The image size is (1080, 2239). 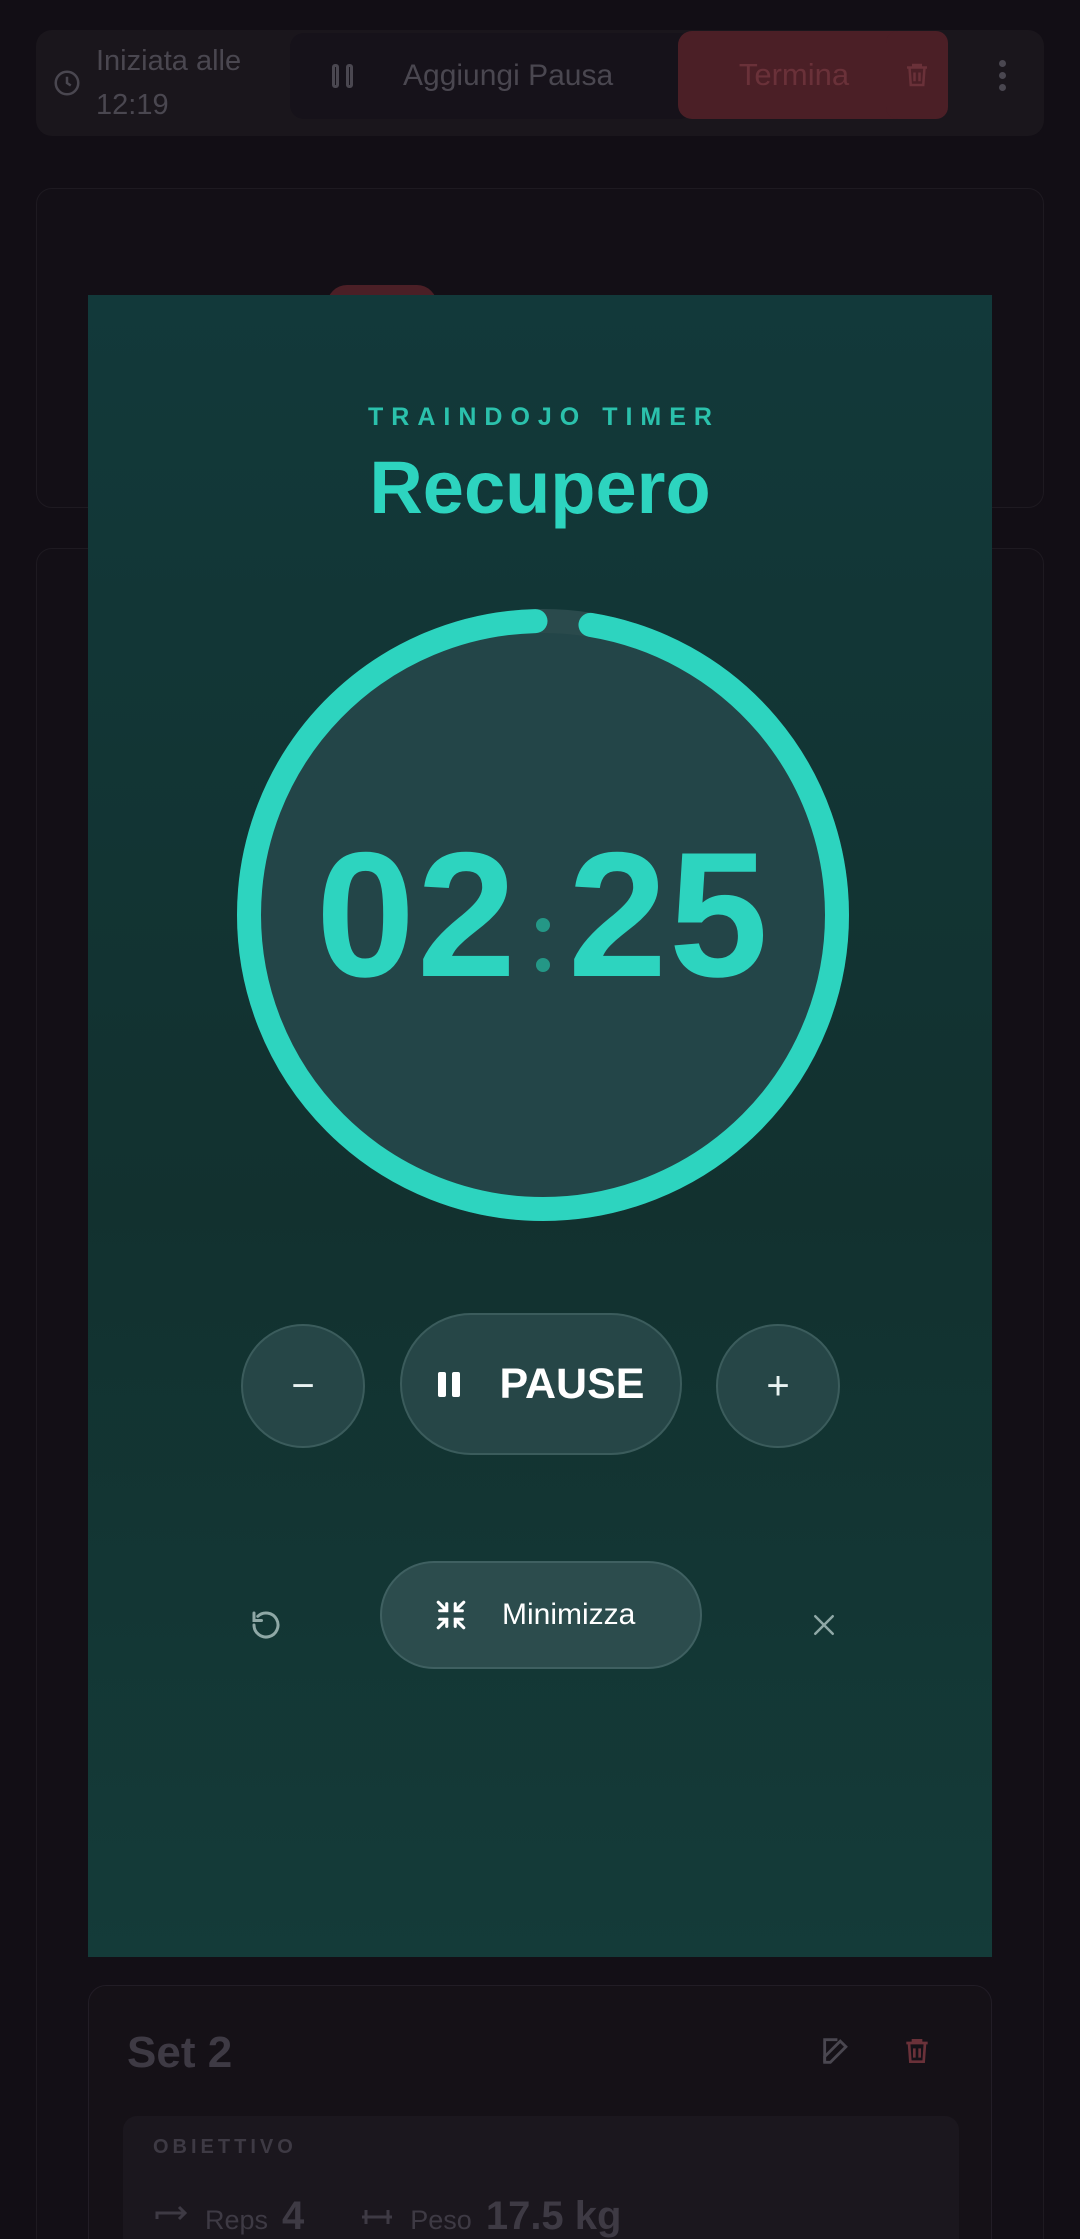 What do you see at coordinates (266, 1625) in the screenshot?
I see `restart-icon` at bounding box center [266, 1625].